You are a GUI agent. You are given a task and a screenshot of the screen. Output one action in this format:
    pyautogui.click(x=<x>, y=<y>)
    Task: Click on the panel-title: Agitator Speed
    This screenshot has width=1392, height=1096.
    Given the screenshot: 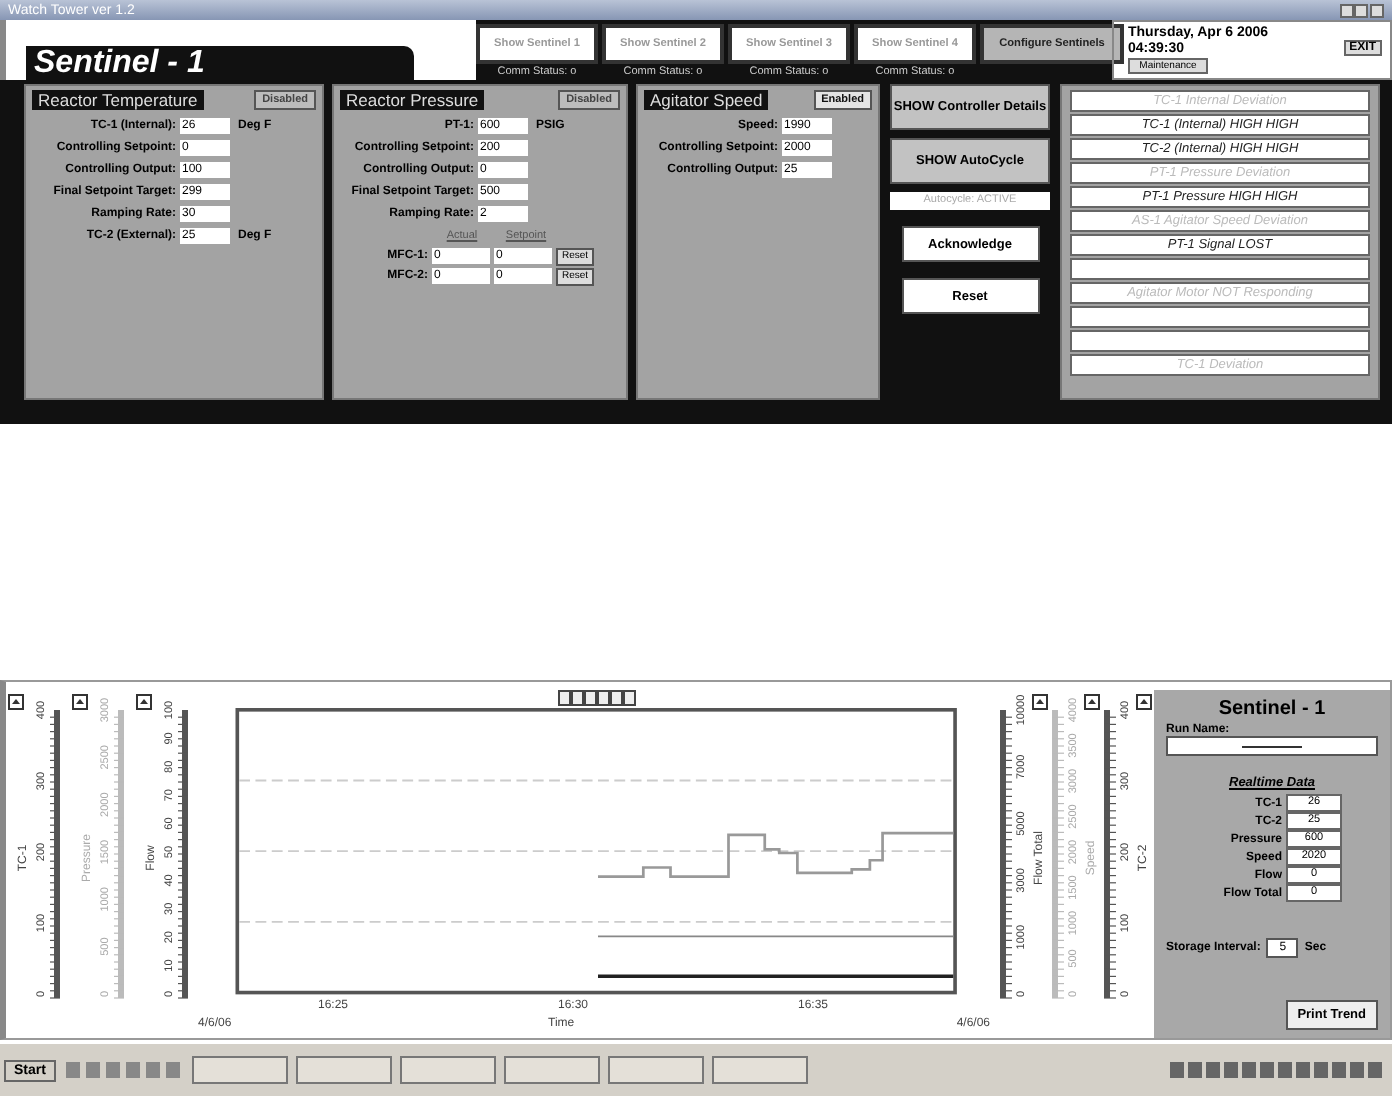 What is the action you would take?
    pyautogui.click(x=706, y=100)
    